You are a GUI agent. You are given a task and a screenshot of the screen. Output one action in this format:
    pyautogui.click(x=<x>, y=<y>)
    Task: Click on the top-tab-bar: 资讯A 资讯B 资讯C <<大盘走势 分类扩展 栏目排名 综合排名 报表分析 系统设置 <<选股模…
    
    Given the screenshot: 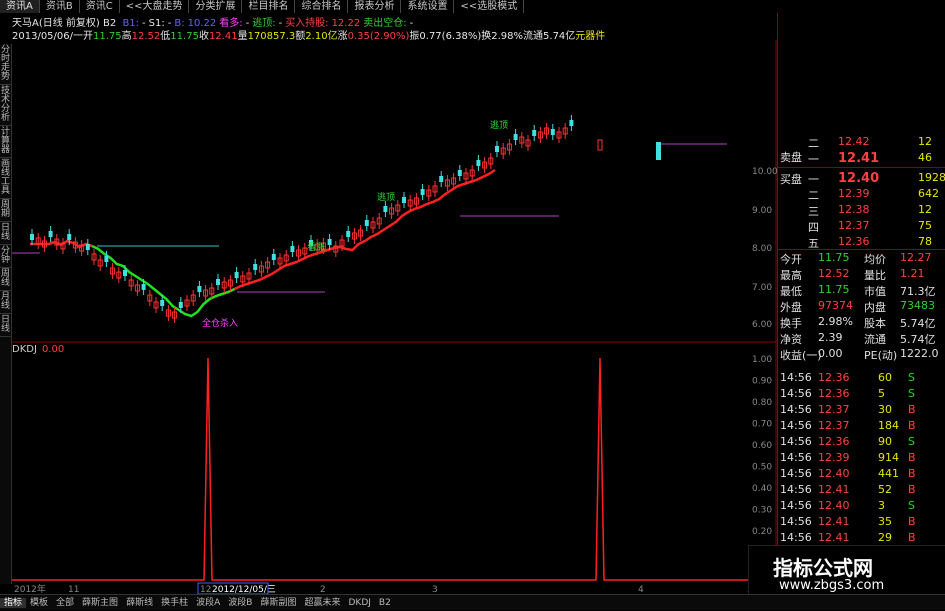 What is the action you would take?
    pyautogui.click(x=472, y=6)
    